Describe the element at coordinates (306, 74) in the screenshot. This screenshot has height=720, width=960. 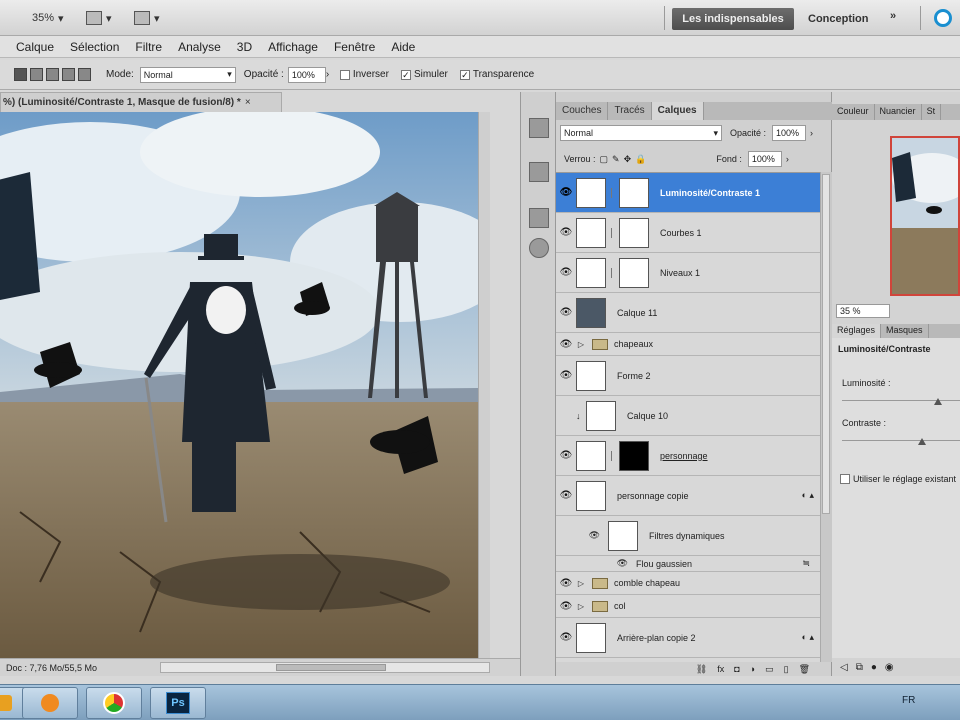
I see `opacity-input: 100%` at that location.